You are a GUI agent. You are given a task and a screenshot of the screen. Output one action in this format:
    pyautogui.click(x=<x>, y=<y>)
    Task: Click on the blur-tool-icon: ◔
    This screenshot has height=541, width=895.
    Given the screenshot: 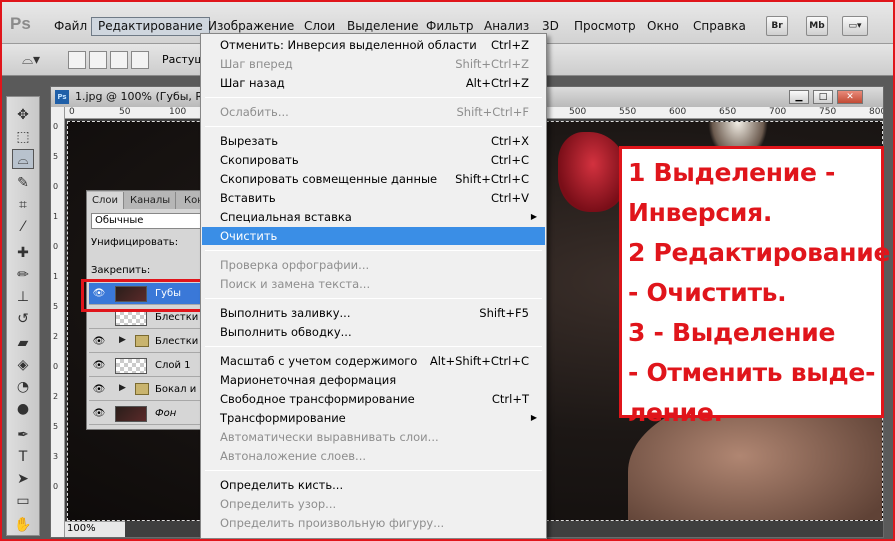 What is the action you would take?
    pyautogui.click(x=23, y=387)
    